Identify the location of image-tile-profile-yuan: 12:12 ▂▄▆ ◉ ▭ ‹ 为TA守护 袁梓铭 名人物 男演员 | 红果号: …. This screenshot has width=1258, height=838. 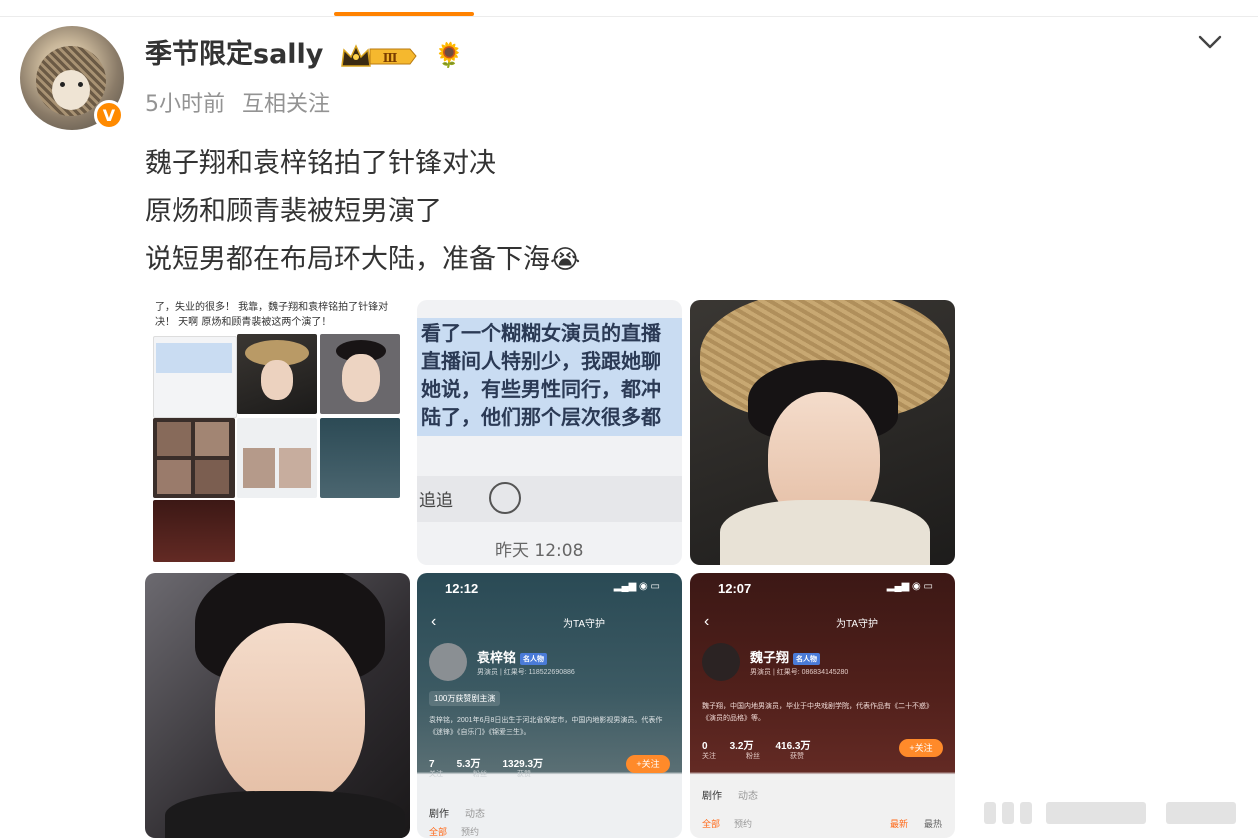
(549, 705).